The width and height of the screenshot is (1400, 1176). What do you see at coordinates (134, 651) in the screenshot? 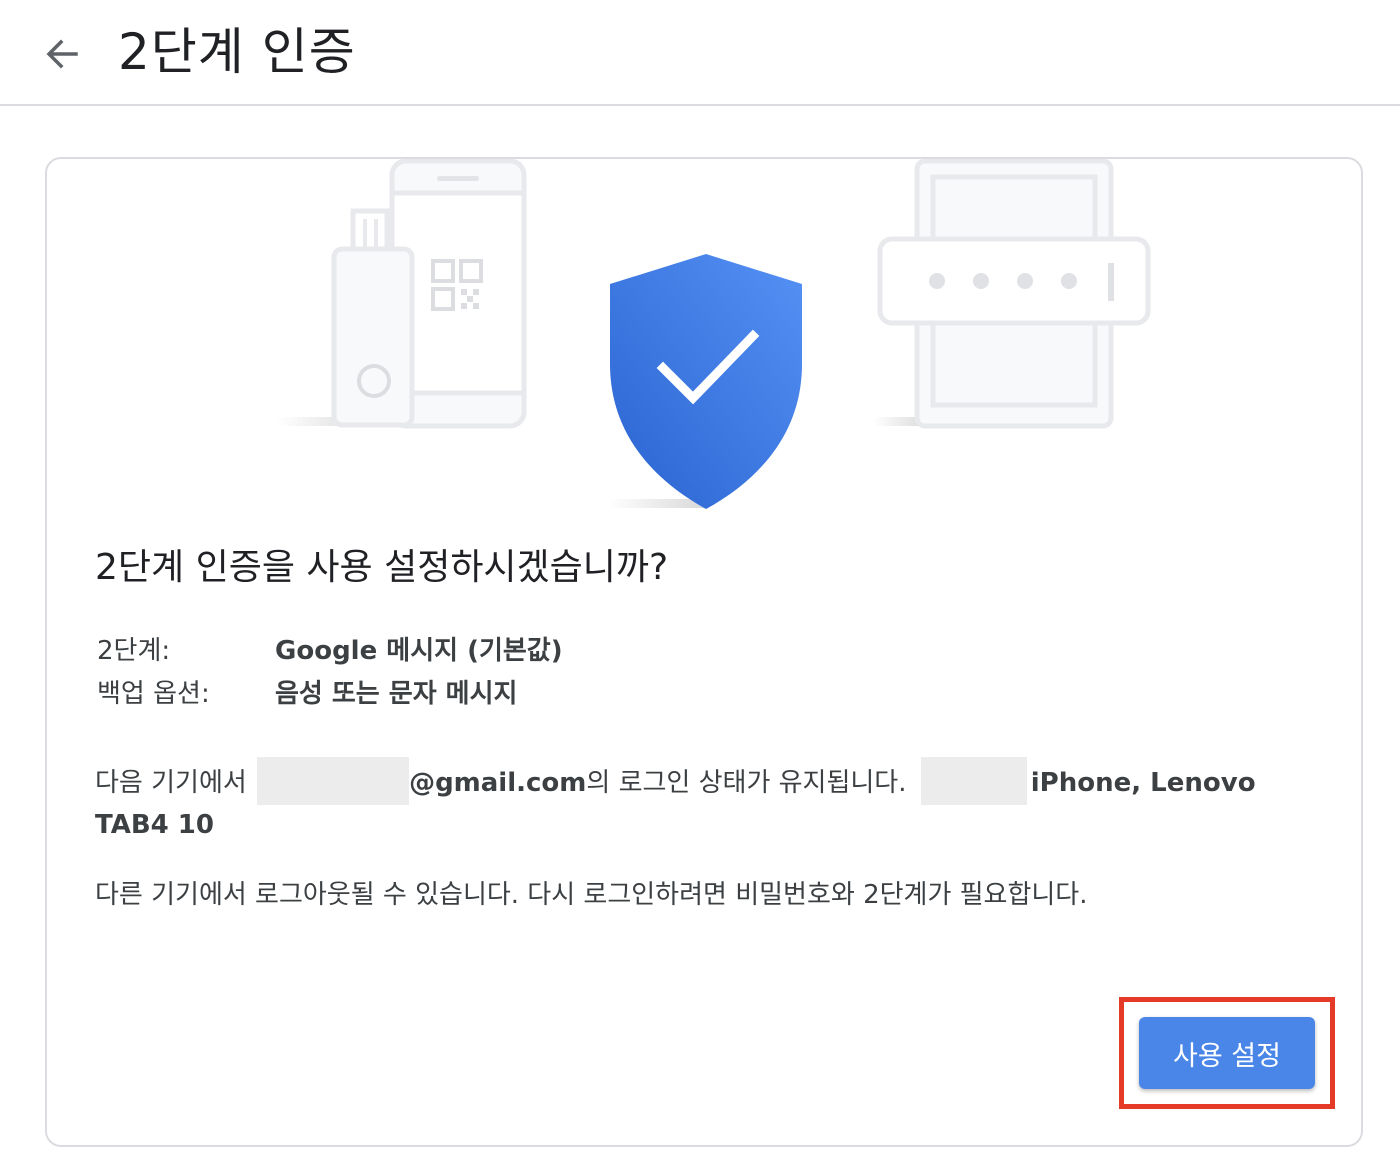
I see `second-step-label: 2단계:` at bounding box center [134, 651].